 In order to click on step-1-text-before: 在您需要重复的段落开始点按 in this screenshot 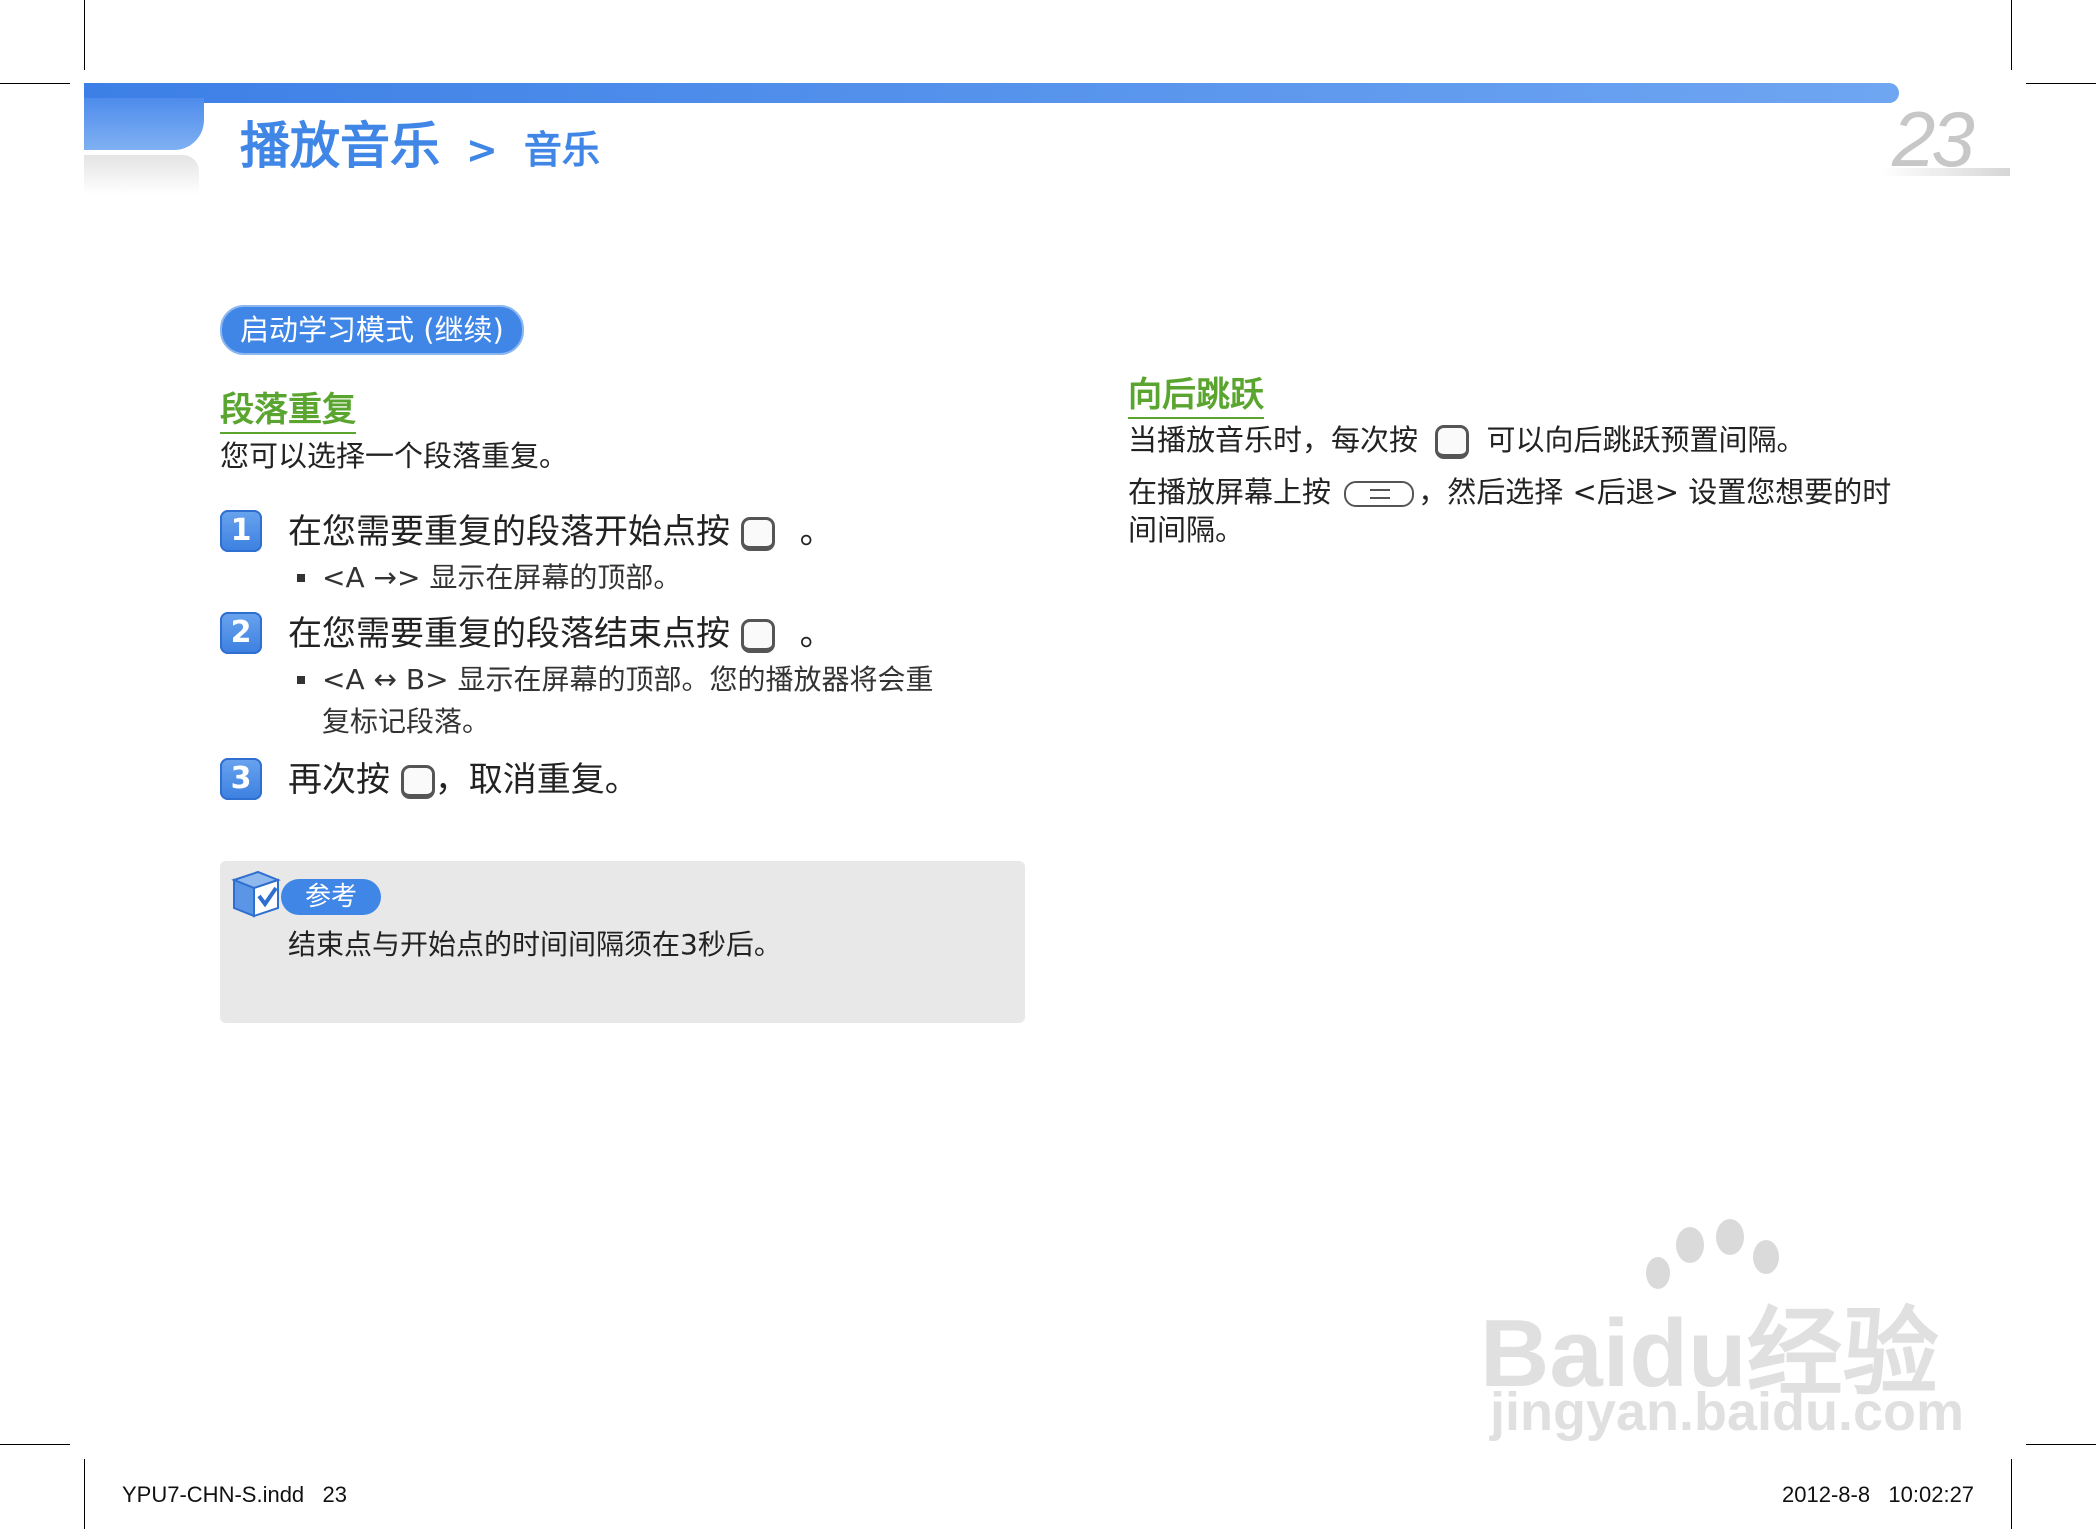, I will do `click(509, 532)`.